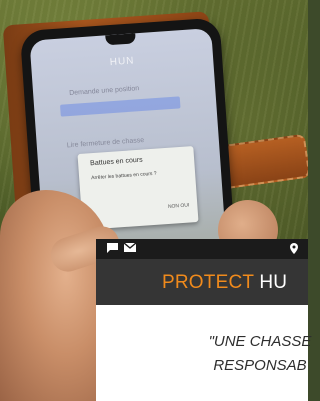  I want to click on mail-icon, so click(130, 249).